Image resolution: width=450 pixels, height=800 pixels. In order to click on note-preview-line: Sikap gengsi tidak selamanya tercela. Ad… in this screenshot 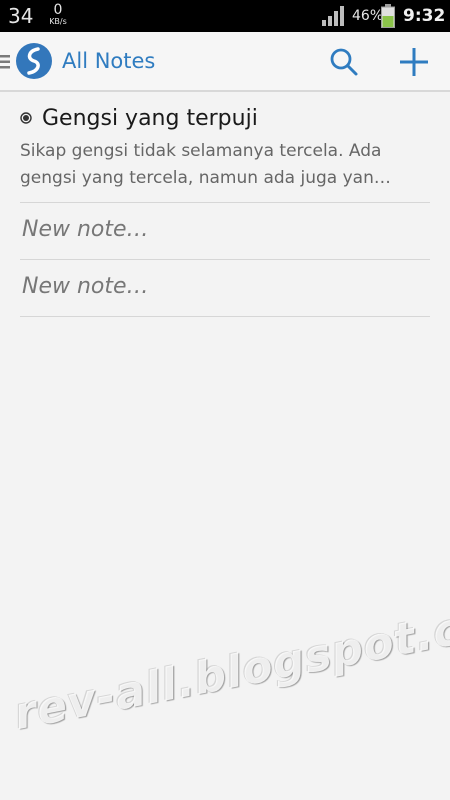, I will do `click(201, 151)`.